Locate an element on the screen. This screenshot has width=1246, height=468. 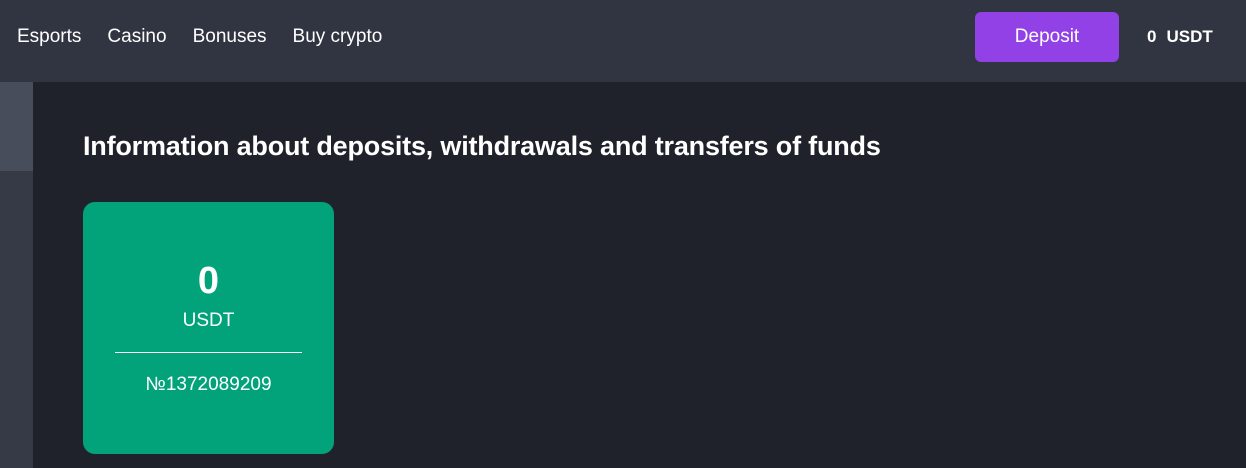
main-nav: Esports Casino Bonuses Buy crypto is located at coordinates (197, 37).